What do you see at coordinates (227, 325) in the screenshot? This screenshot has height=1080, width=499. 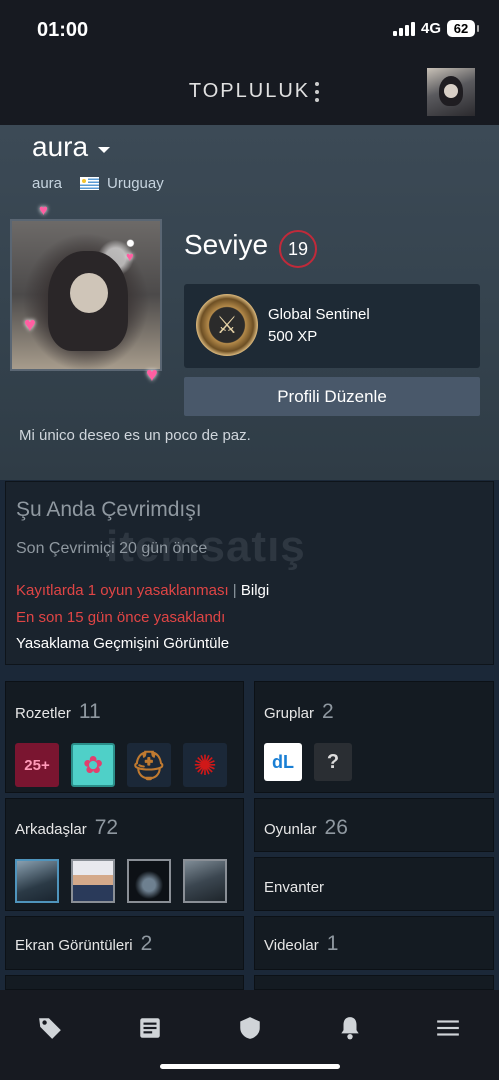 I see `global-sentinel-badge-icon: ⚔` at bounding box center [227, 325].